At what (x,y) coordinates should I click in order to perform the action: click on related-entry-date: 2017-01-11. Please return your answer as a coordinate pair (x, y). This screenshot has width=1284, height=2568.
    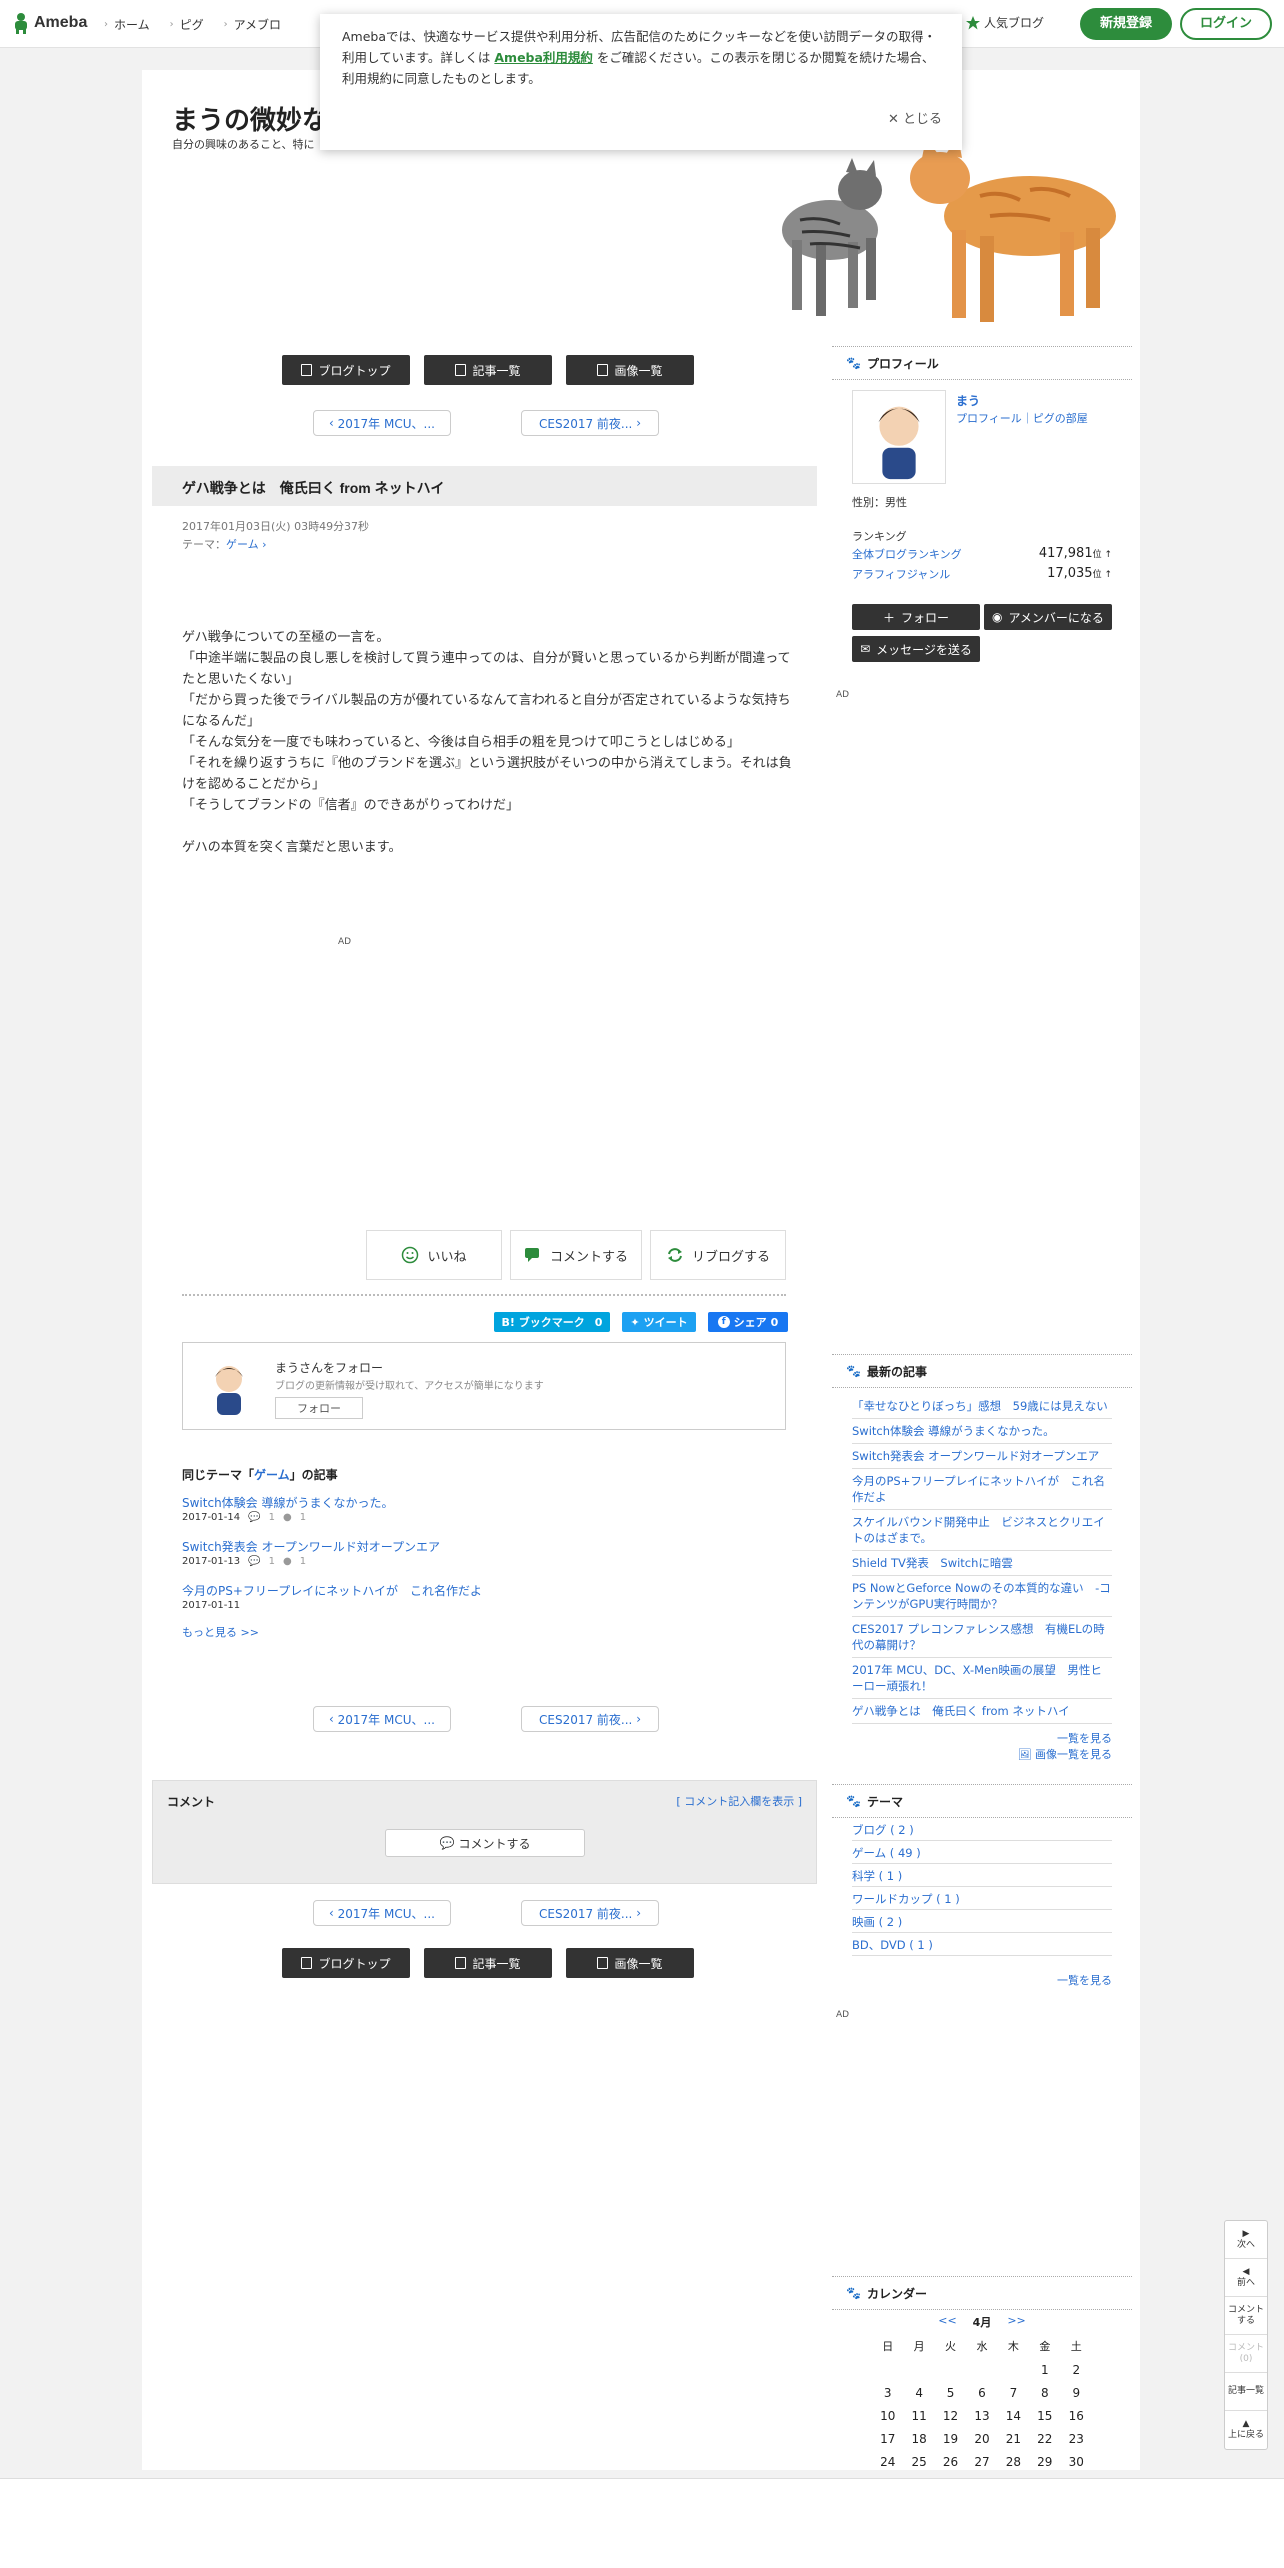
    Looking at the image, I should click on (211, 1605).